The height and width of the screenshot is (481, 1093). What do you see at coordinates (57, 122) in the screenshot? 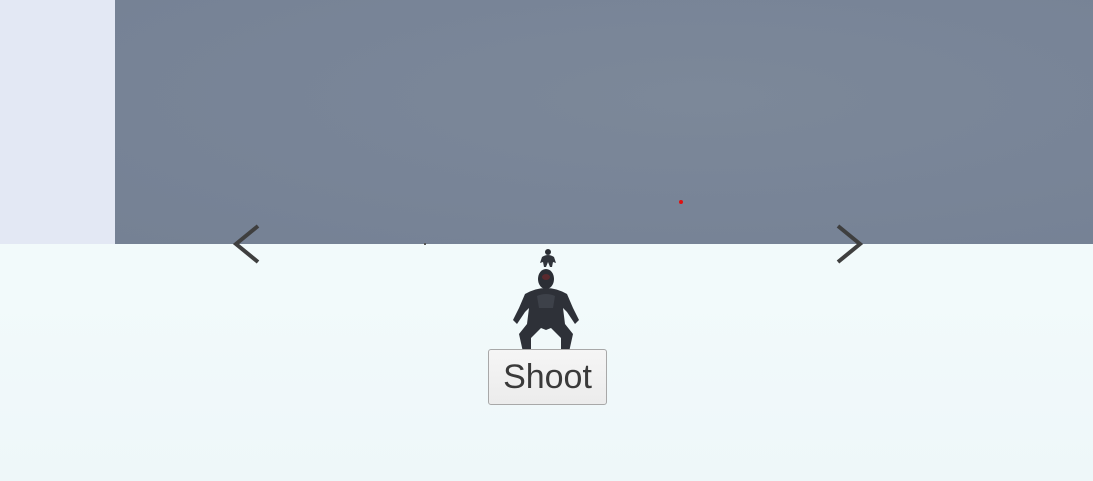
I see `sky-background` at bounding box center [57, 122].